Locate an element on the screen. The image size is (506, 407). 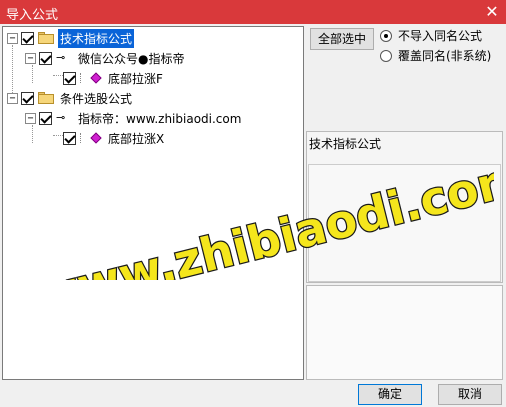
cancel-button: 取消 is located at coordinates (470, 394).